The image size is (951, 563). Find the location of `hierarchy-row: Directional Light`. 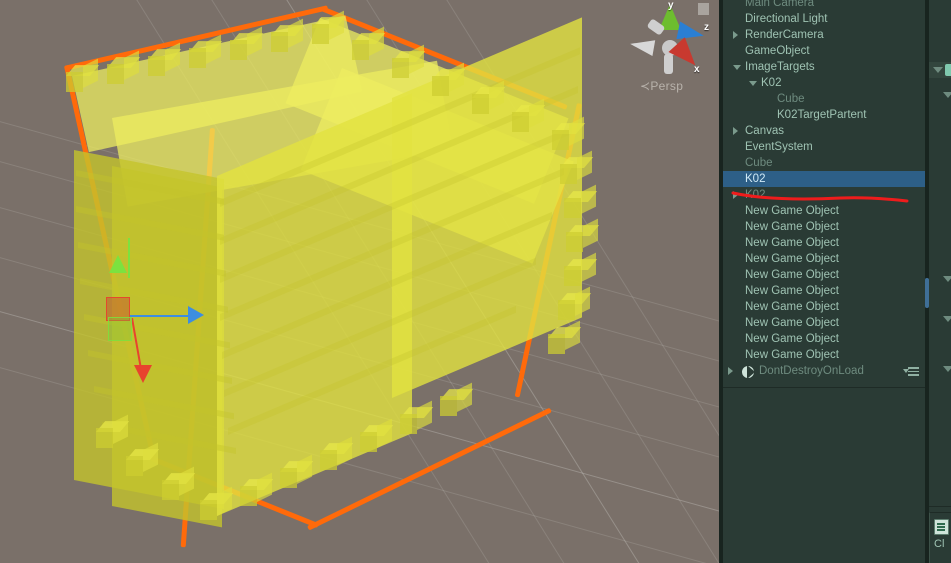

hierarchy-row: Directional Light is located at coordinates (824, 19).